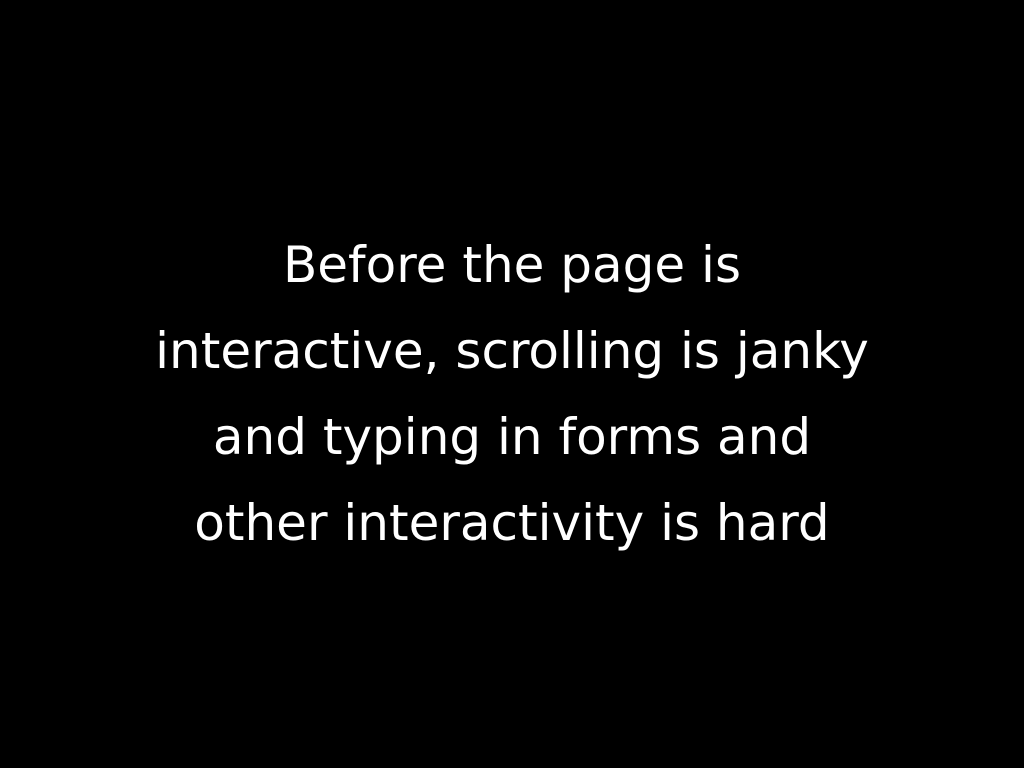  I want to click on slide-text-line: Before the page is, so click(512, 265).